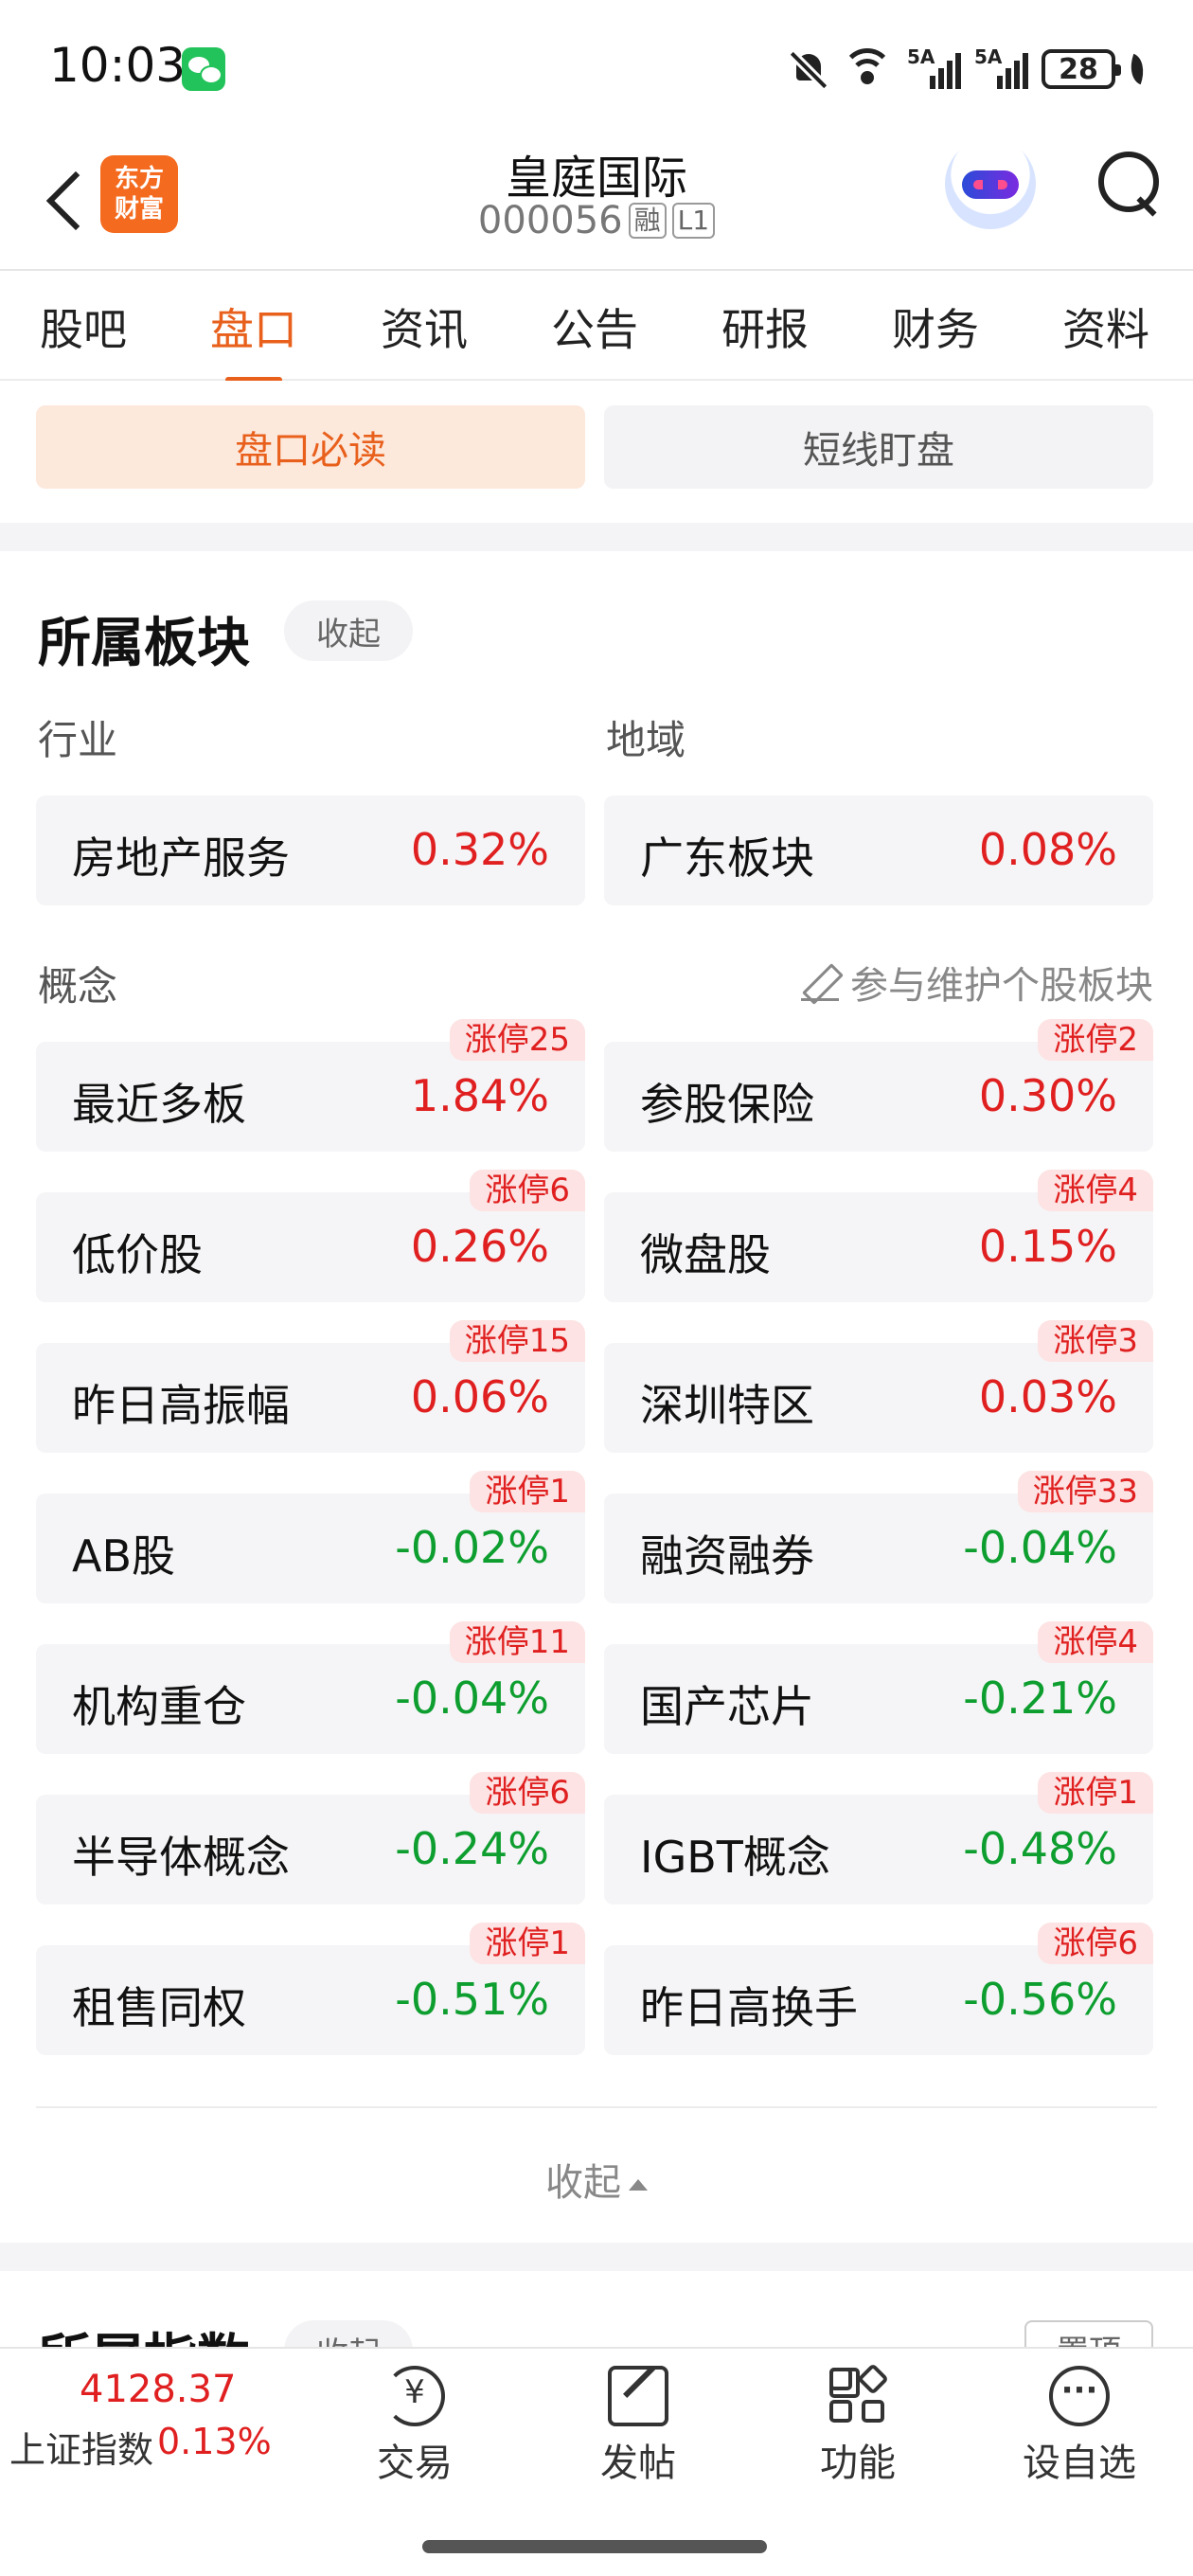 The width and height of the screenshot is (1193, 2576). What do you see at coordinates (594, 2546) in the screenshot?
I see `home-indicator` at bounding box center [594, 2546].